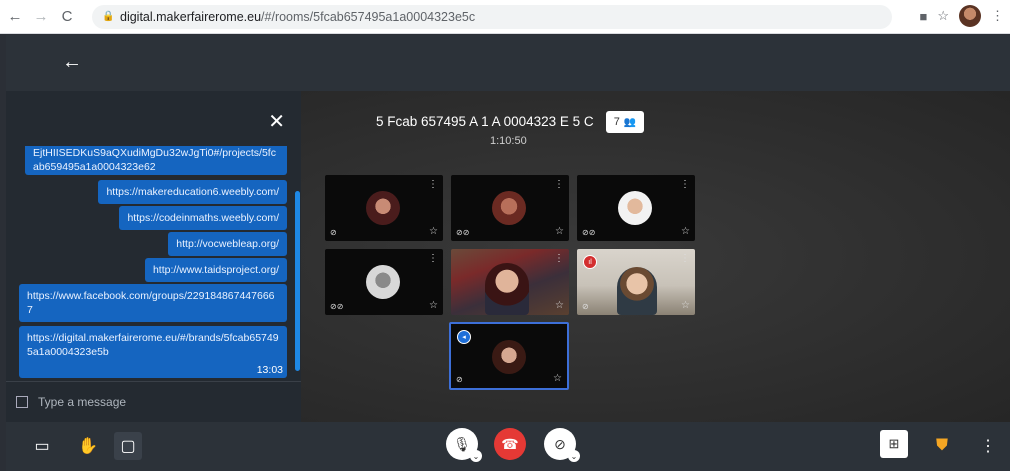 The height and width of the screenshot is (471, 1010). I want to click on profile-avatar-icon, so click(970, 16).